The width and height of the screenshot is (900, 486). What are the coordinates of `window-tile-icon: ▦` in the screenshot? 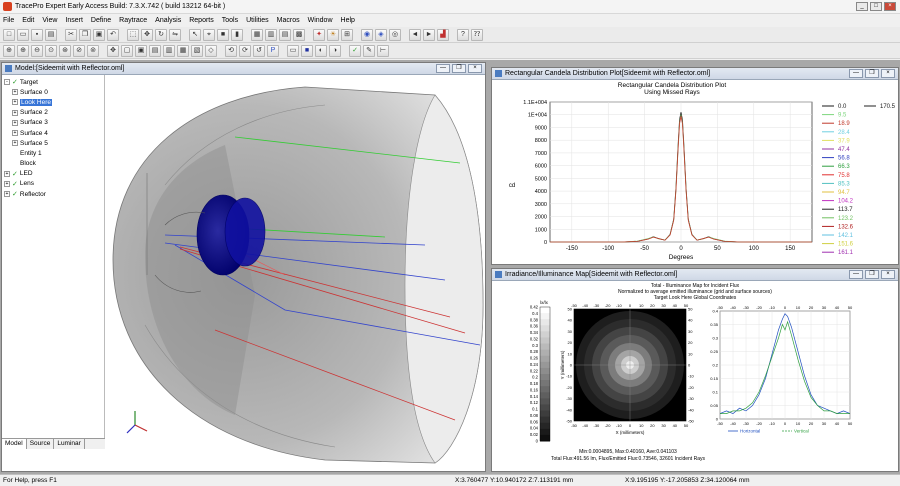 It's located at (257, 34).